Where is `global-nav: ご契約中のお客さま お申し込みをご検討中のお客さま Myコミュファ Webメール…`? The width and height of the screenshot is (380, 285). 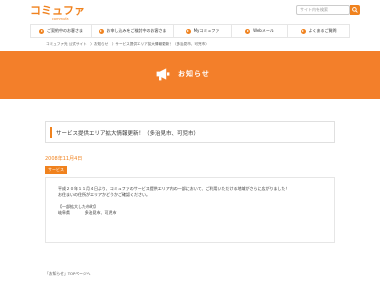 global-nav: ご契約中のお客さま お申し込みをご検討中のお客さま Myコミュファ Webメール… is located at coordinates (190, 31).